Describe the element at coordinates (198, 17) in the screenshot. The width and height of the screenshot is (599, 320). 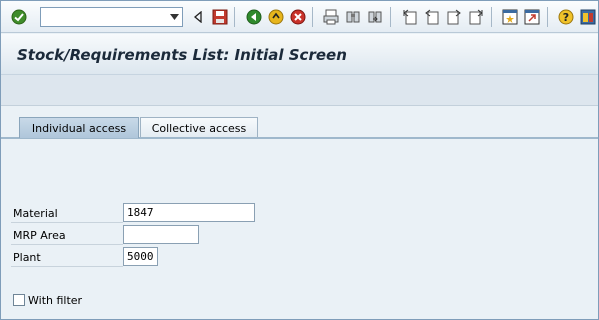
I see `back-triangle-icon` at that location.